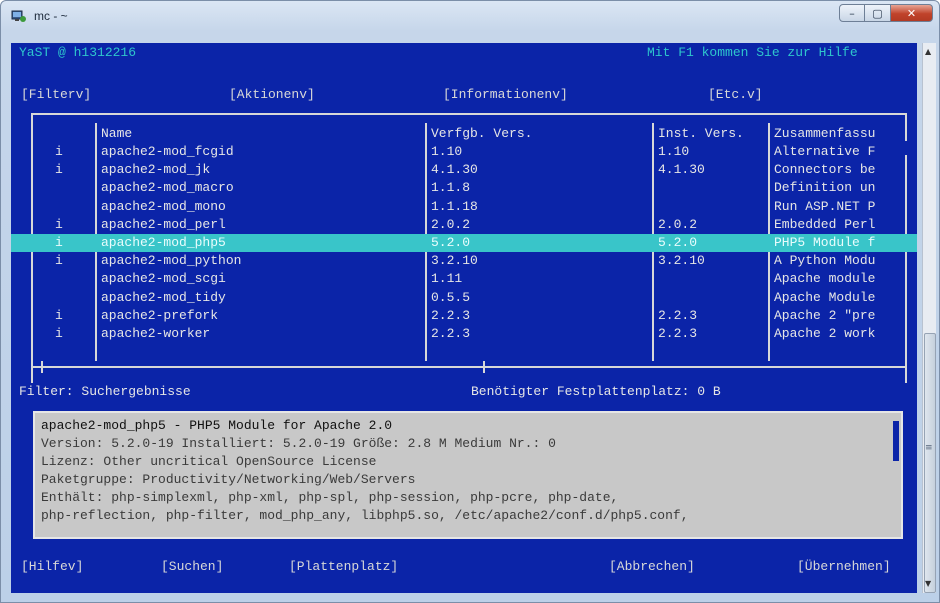 This screenshot has width=940, height=603. I want to click on table-row: i apache2-mod_perl 2.0.2 2.0.2 Embedded Perl, so click(464, 225).